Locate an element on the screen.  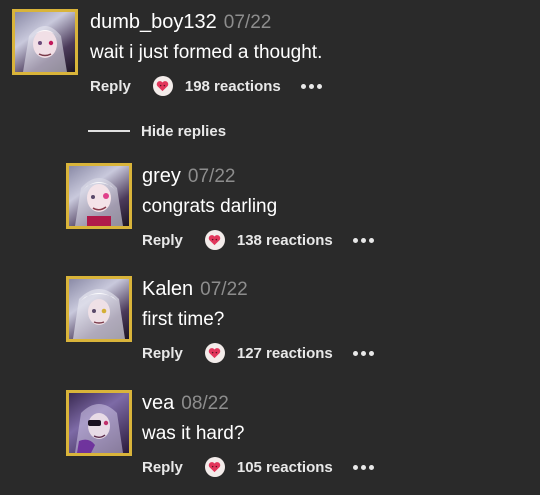
reaction-count: 198 reactions is located at coordinates (233, 86).